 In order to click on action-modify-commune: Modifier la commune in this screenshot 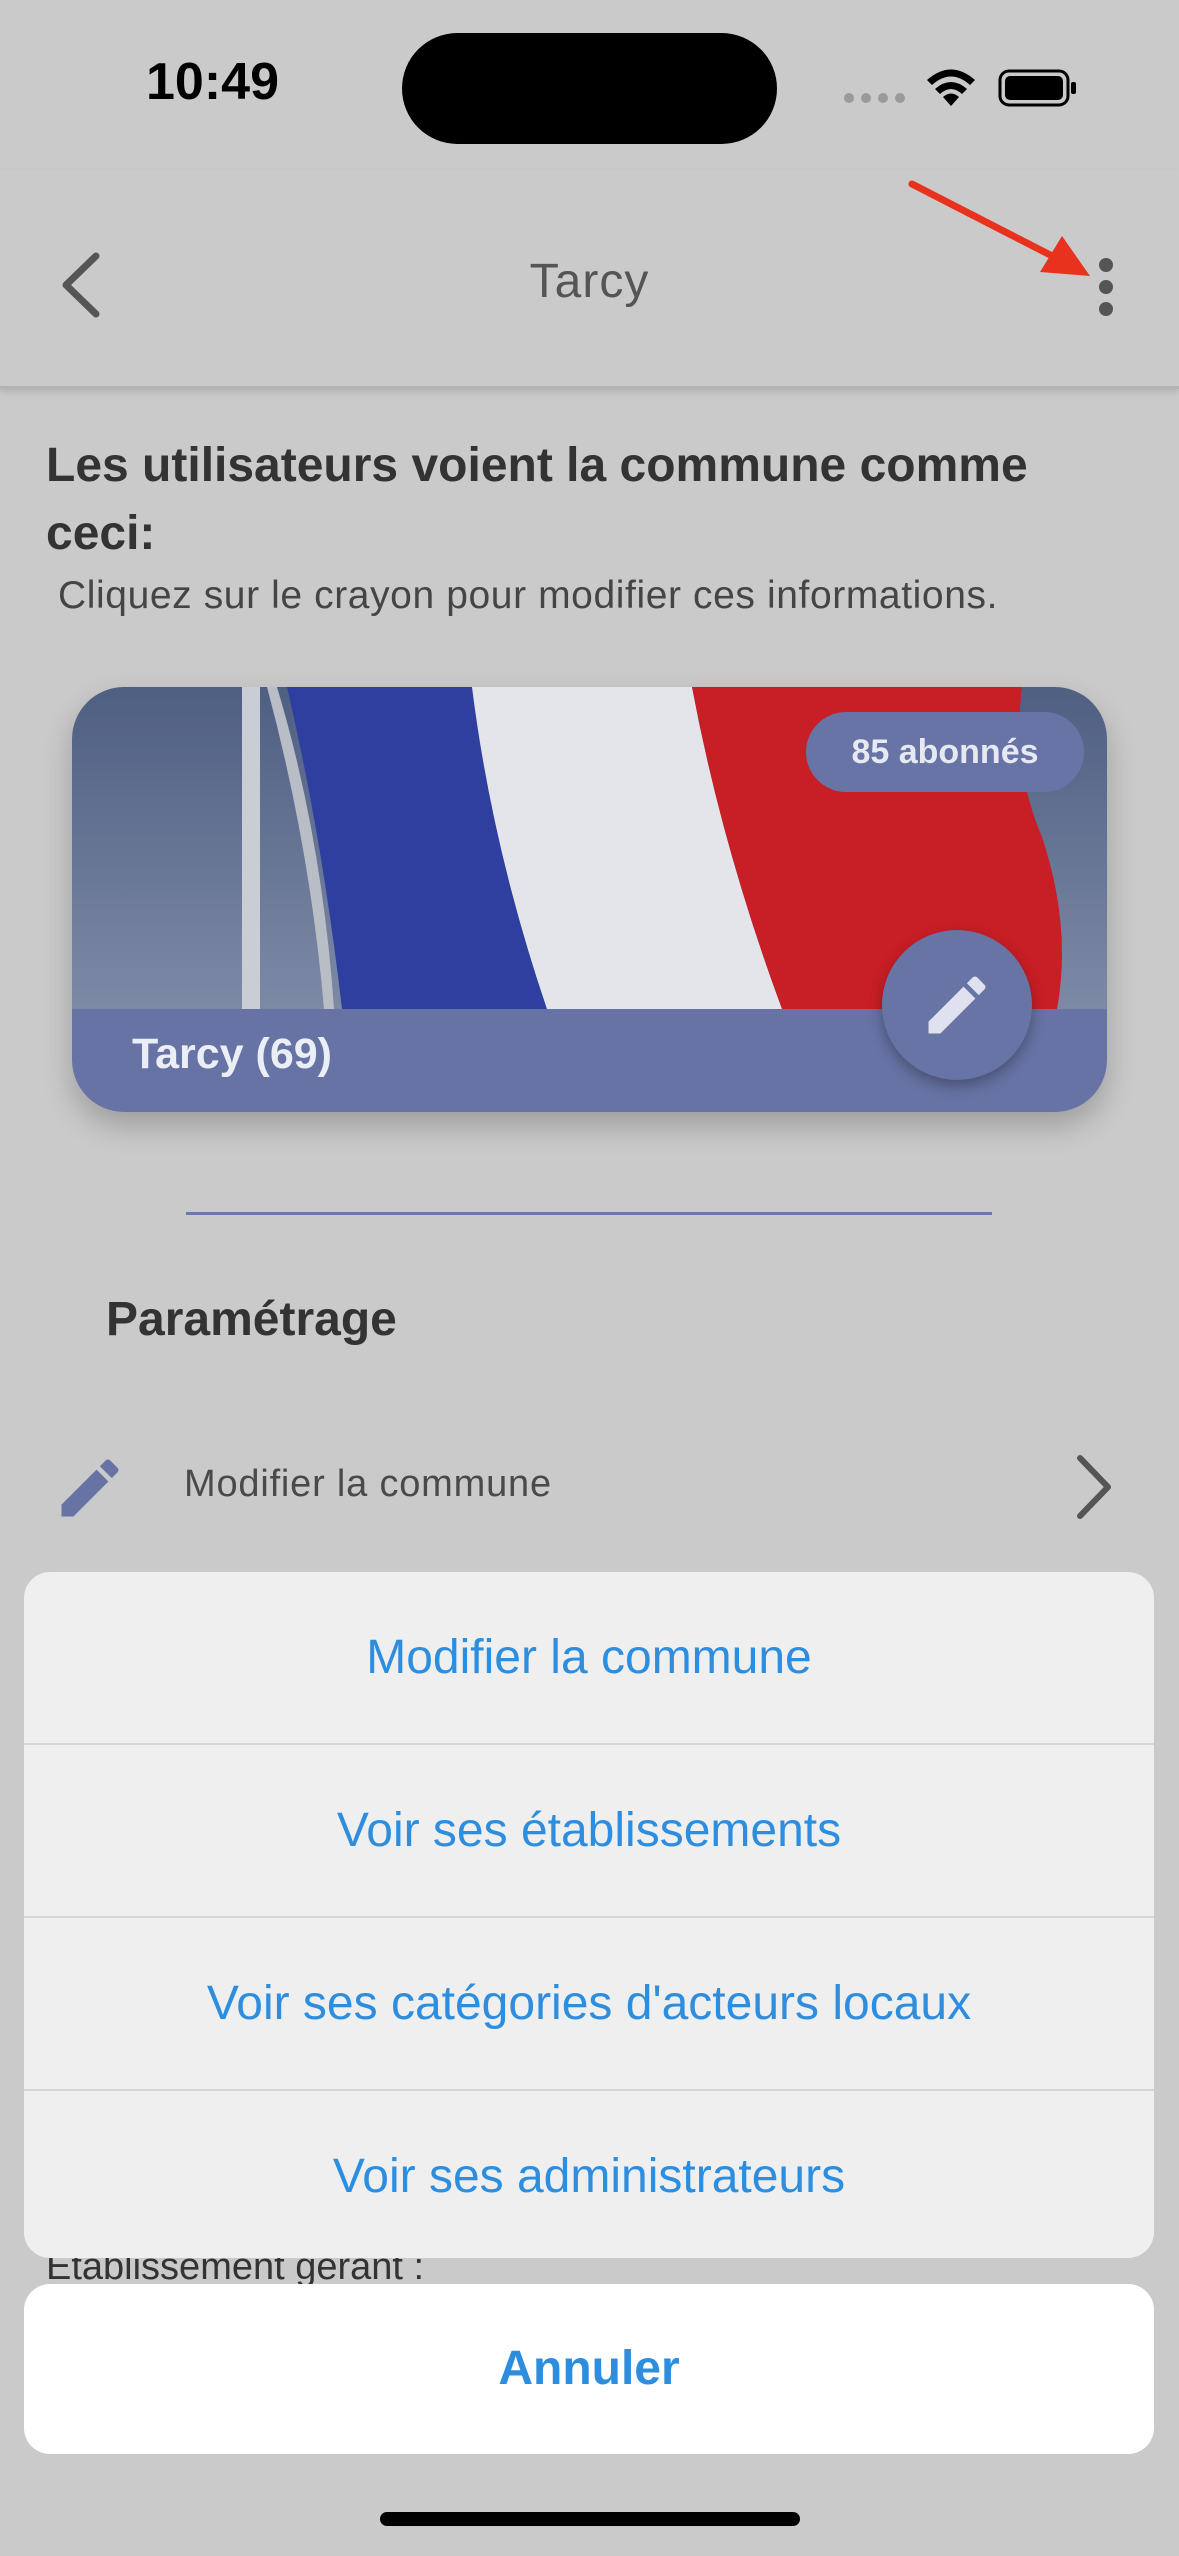, I will do `click(589, 1658)`.